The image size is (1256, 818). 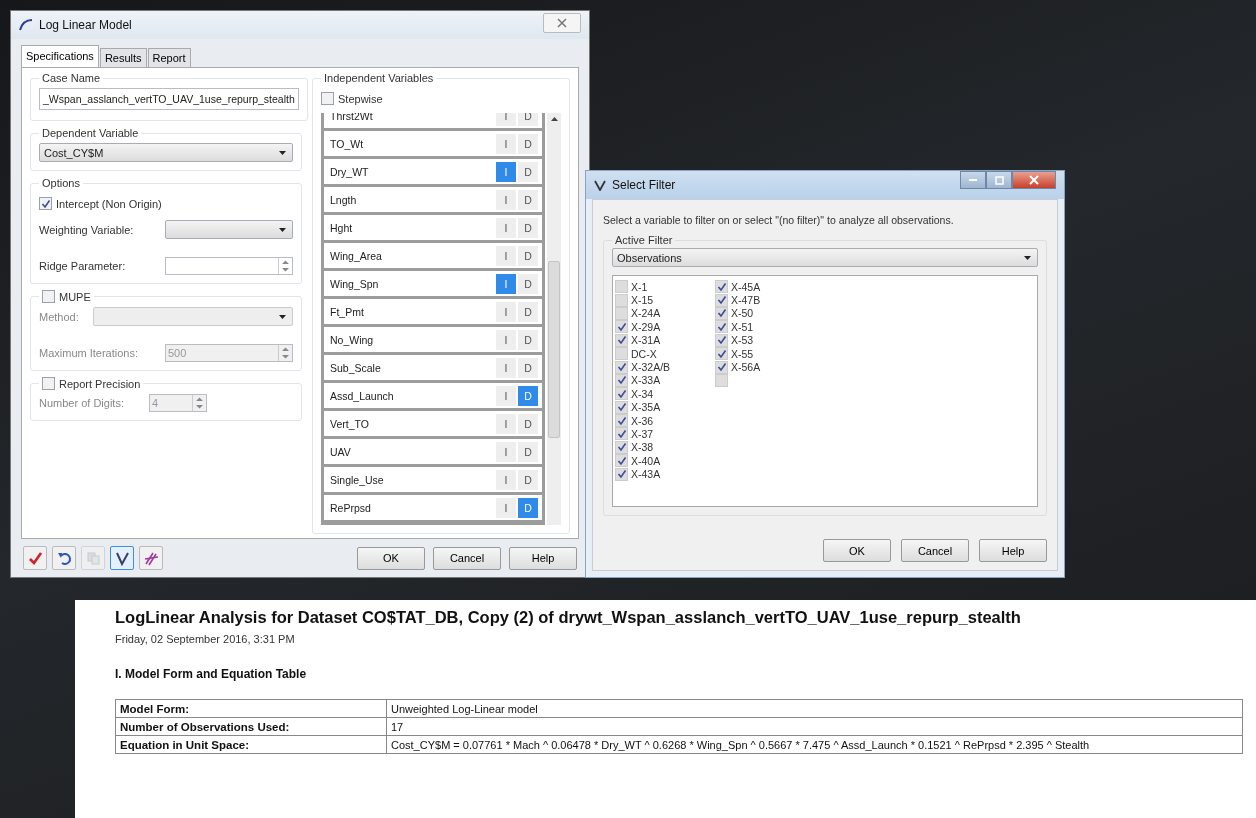 What do you see at coordinates (433, 255) in the screenshot?
I see `variable-row: Wing_Area I D` at bounding box center [433, 255].